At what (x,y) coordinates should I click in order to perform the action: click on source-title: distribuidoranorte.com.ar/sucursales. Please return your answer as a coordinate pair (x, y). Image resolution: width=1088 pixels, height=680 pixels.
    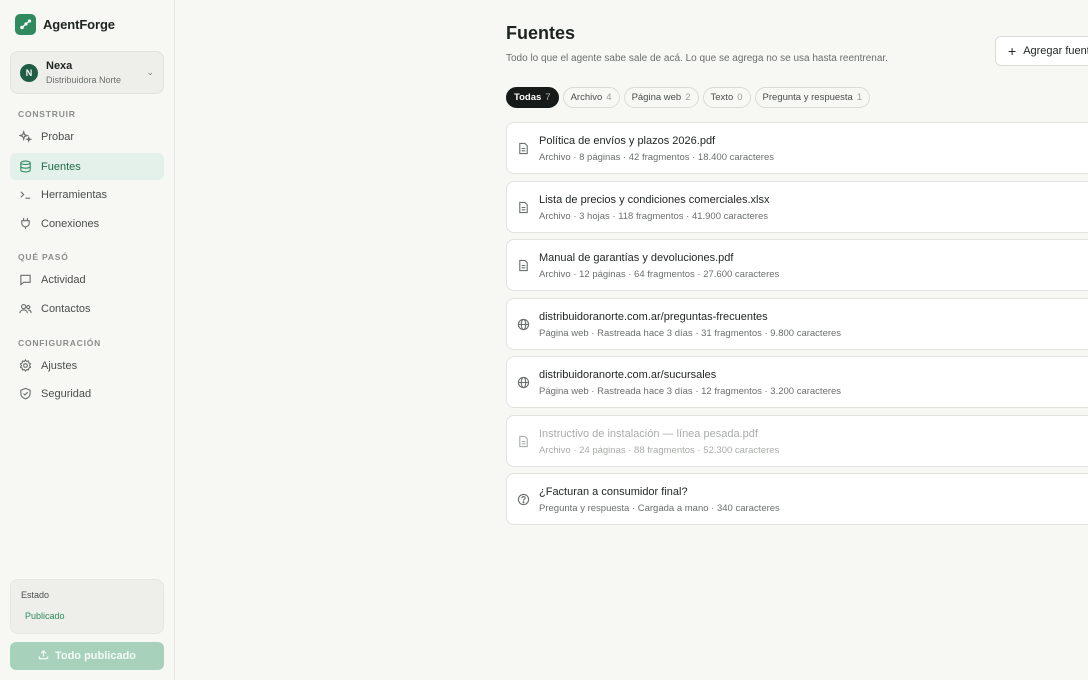
    Looking at the image, I should click on (628, 375).